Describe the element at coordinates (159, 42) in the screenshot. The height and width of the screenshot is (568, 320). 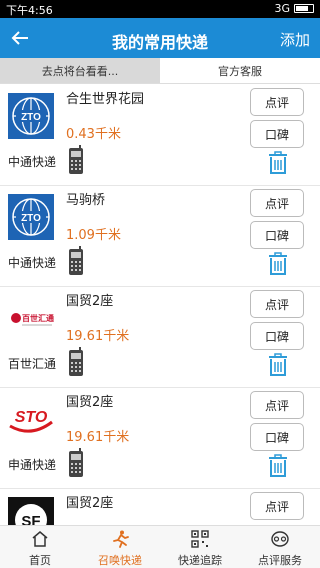
I see `page-title: 我的常用快递` at that location.